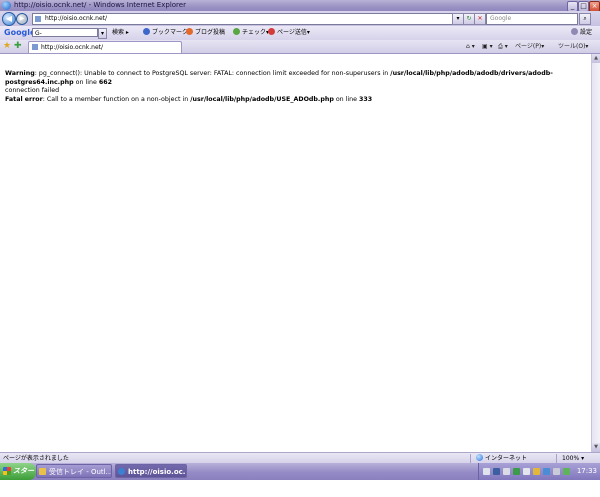  I want to click on google-settings-button: 設定, so click(581, 33).